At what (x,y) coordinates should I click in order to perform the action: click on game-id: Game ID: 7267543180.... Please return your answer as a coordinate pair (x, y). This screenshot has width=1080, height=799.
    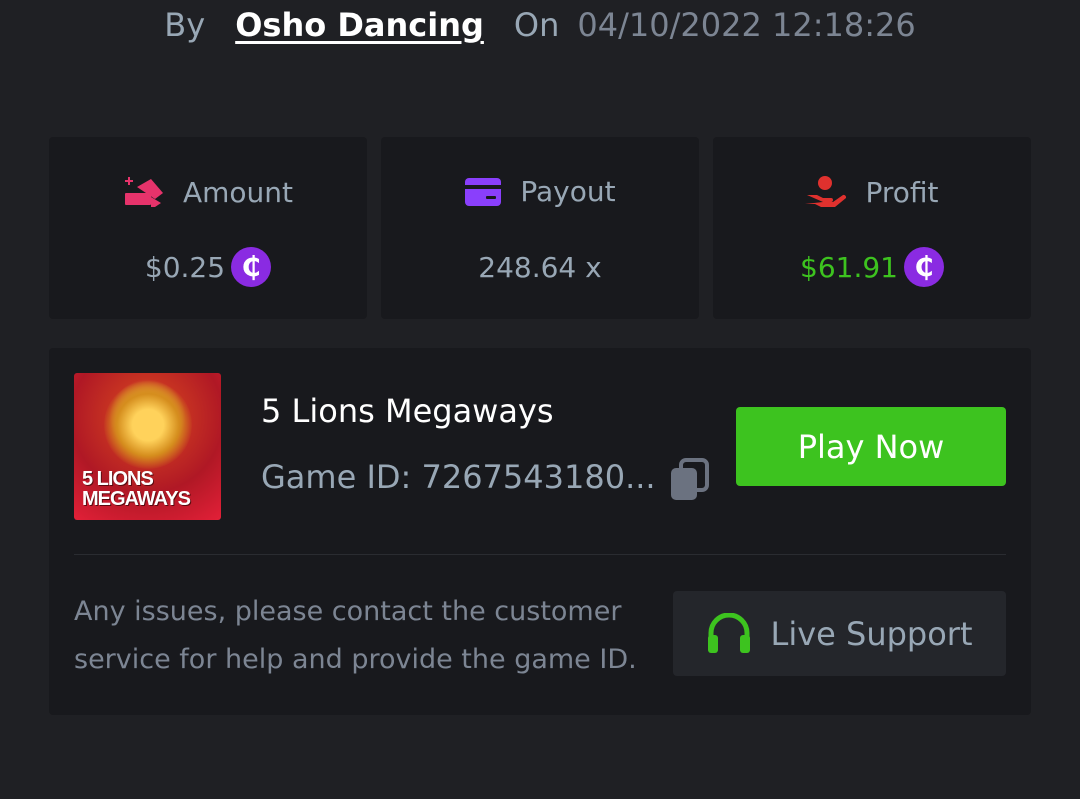
    Looking at the image, I should click on (458, 477).